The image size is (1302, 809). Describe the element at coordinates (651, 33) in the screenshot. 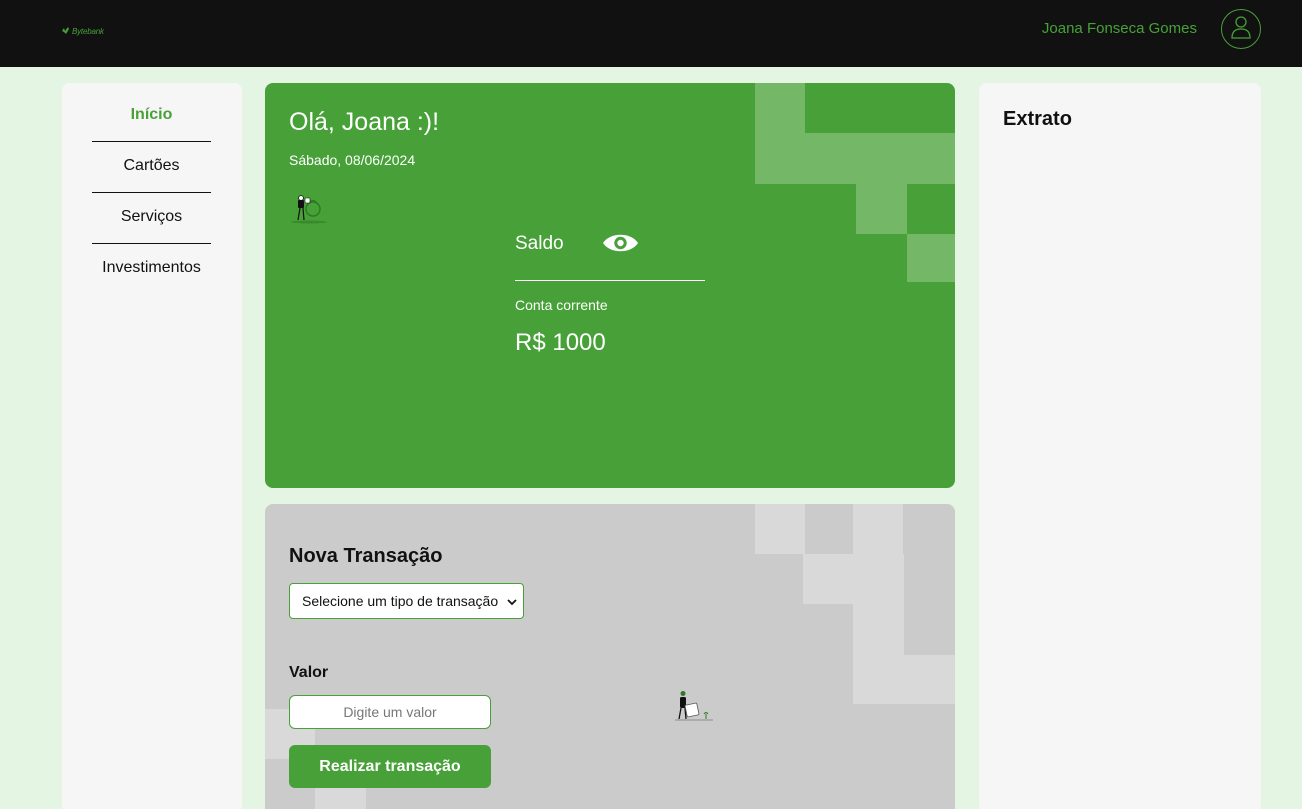

I see `top-bar: Bytebank Joana Fonseca Gomes` at that location.